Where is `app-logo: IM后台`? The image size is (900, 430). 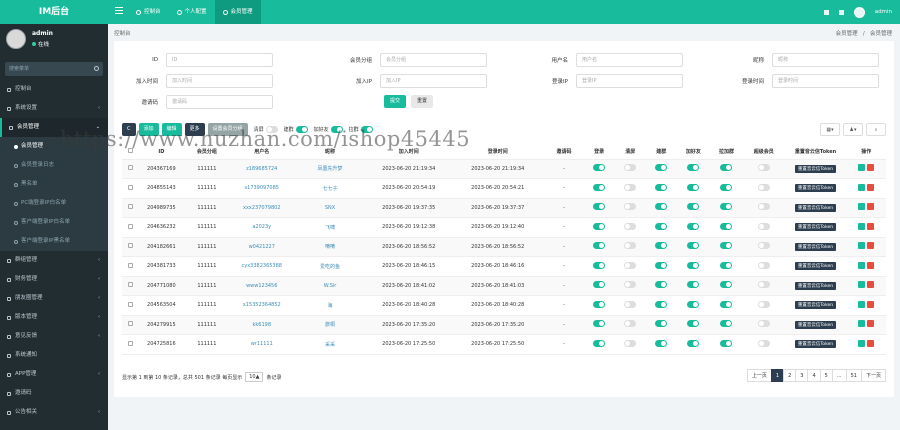 app-logo: IM后台 is located at coordinates (54, 12).